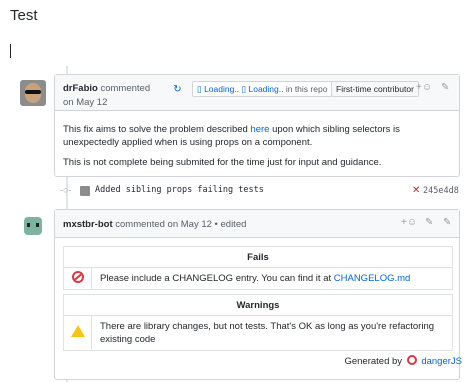  What do you see at coordinates (177, 89) in the screenshot?
I see `sync-icon: ↻` at bounding box center [177, 89].